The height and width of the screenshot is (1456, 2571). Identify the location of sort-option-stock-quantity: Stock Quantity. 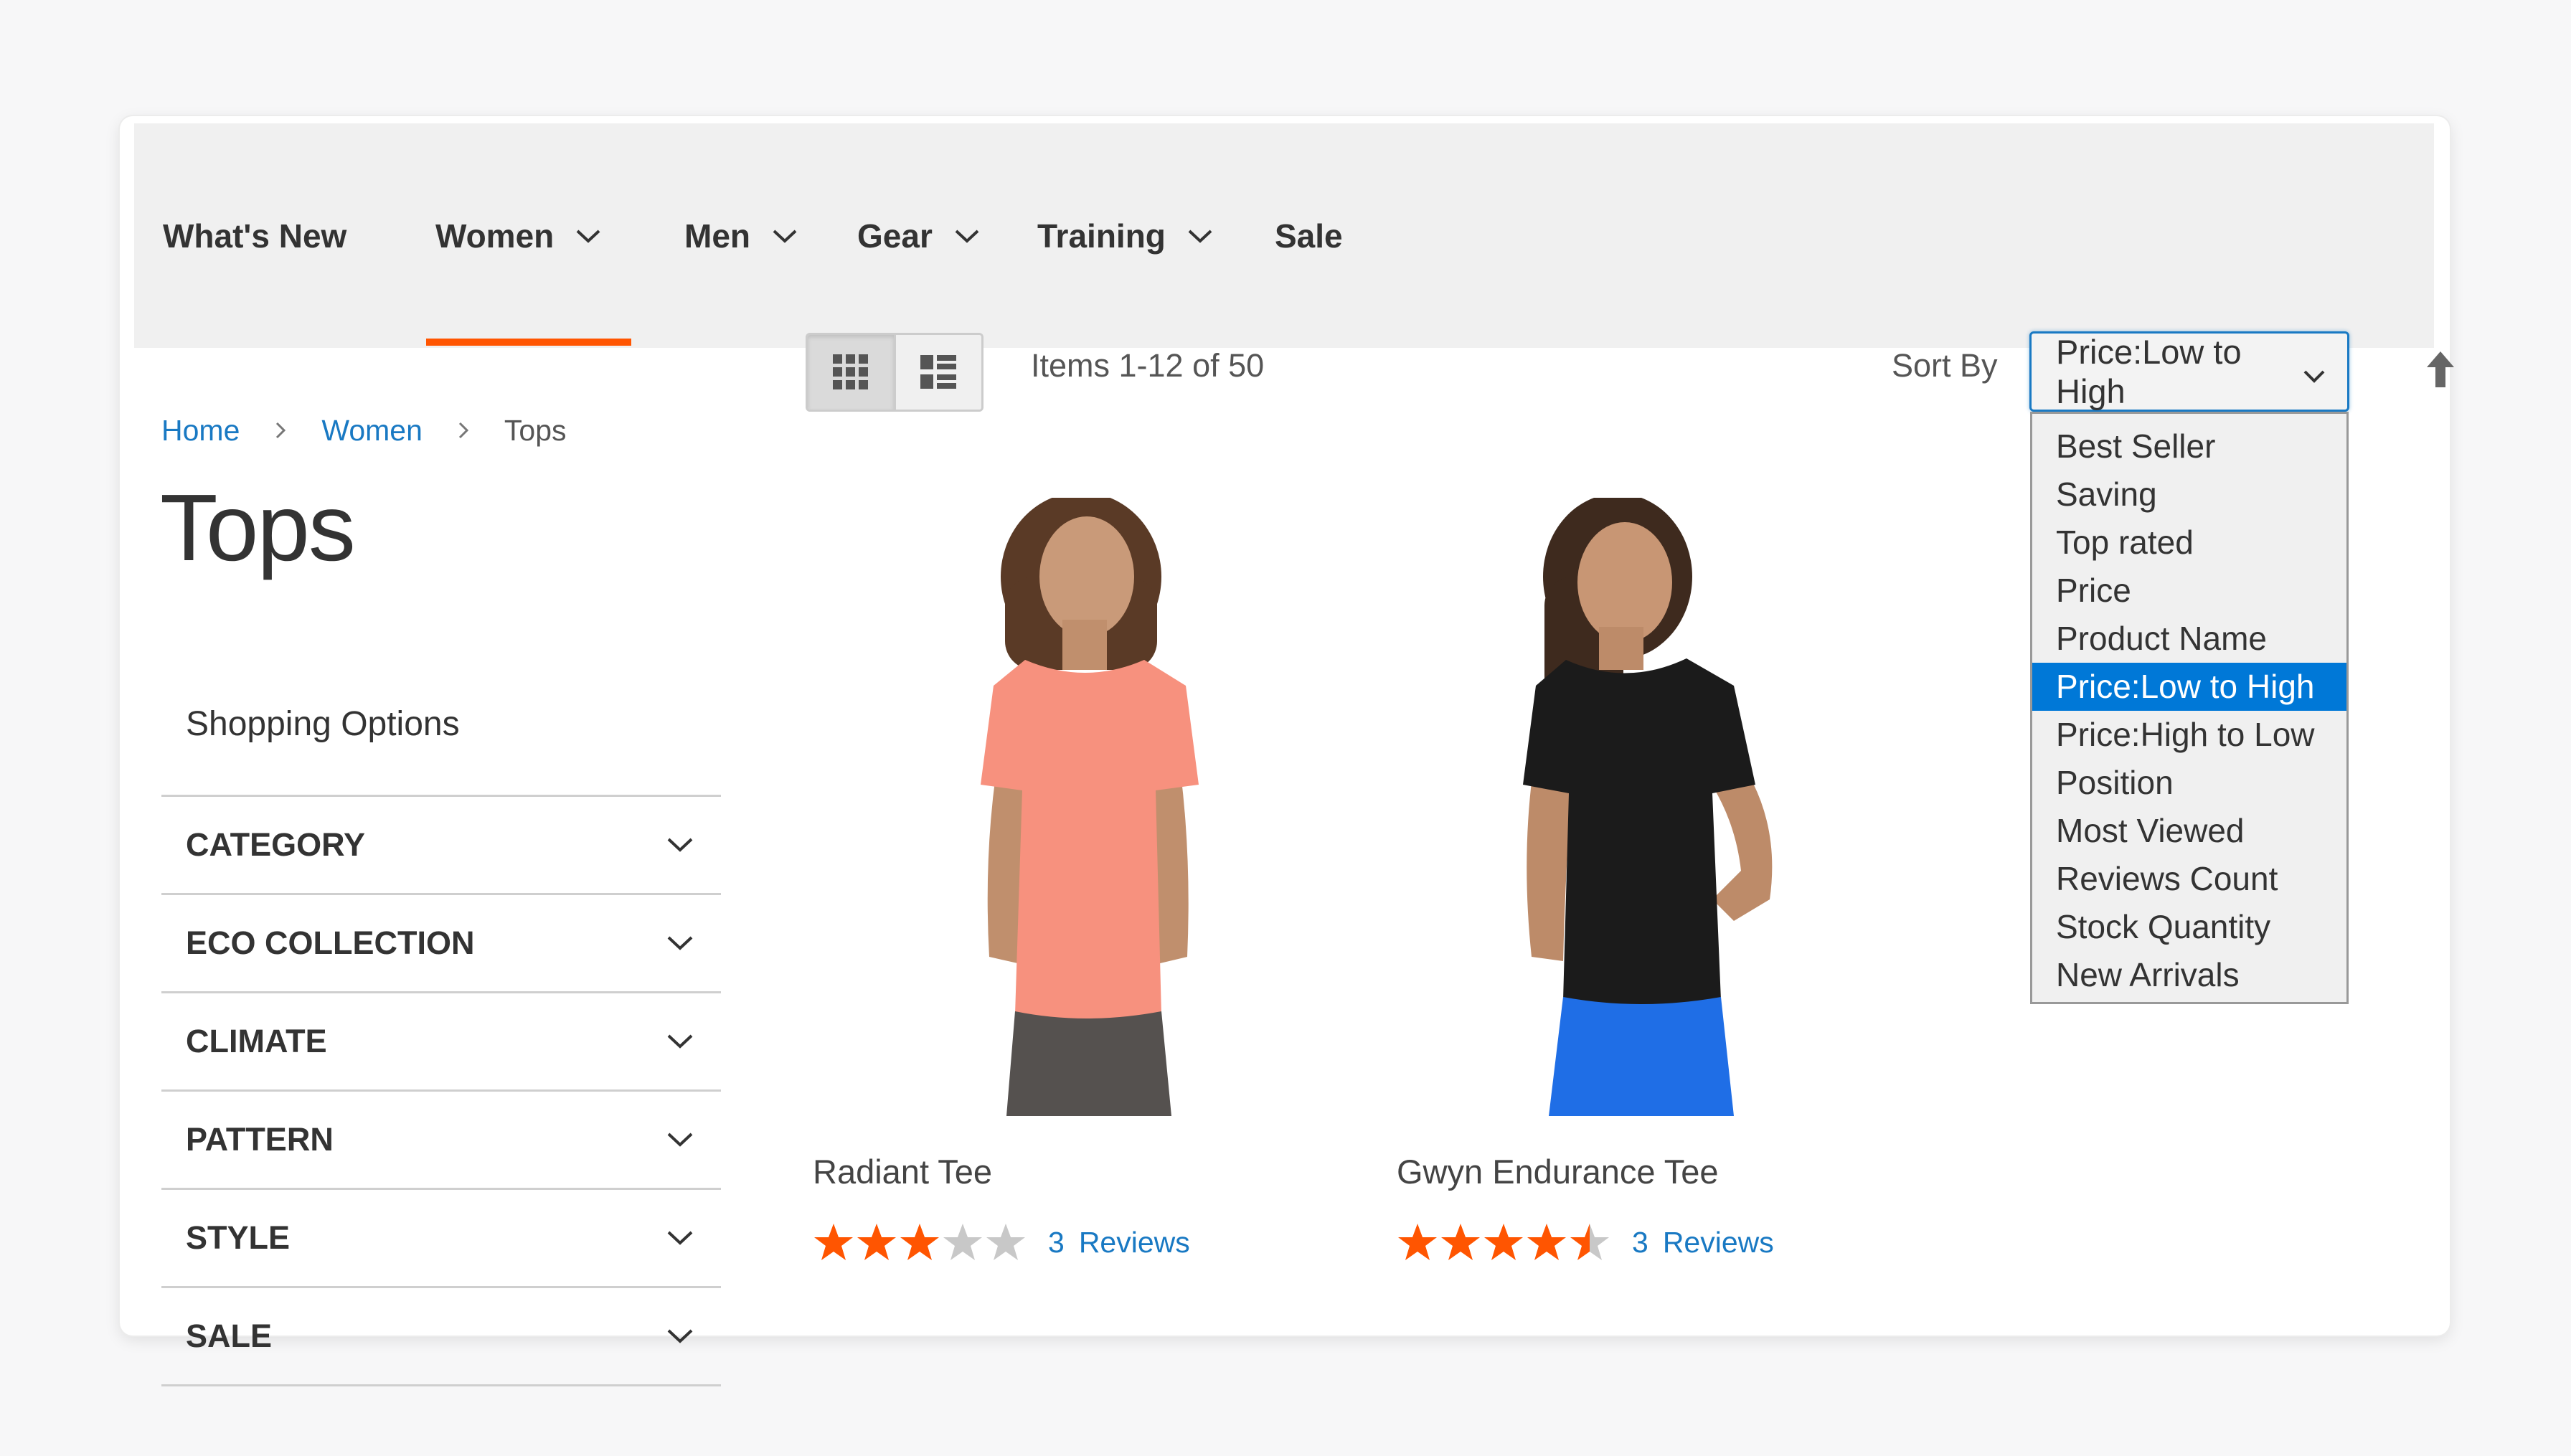
(2189, 927).